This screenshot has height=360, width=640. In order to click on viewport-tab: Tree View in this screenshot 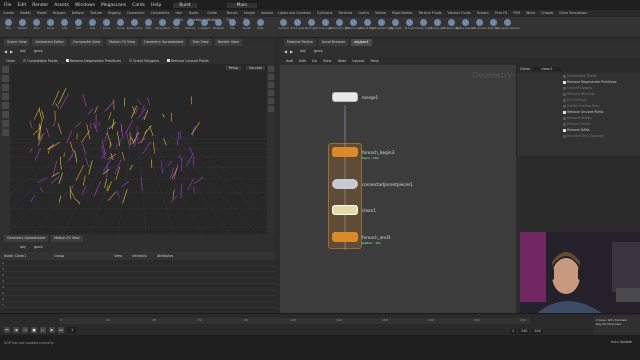, I will do `click(200, 42)`.